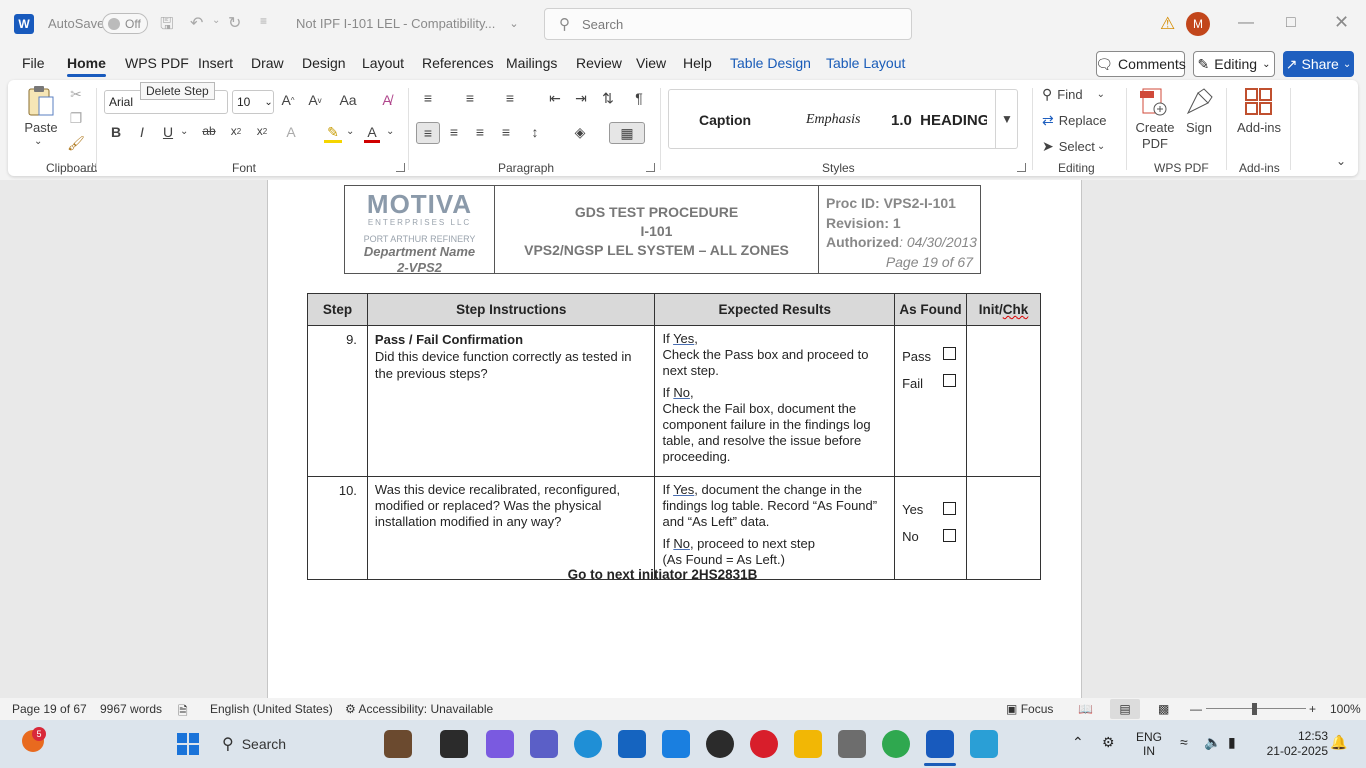 This screenshot has height=768, width=1366. I want to click on undo-icon: ↶, so click(196, 23).